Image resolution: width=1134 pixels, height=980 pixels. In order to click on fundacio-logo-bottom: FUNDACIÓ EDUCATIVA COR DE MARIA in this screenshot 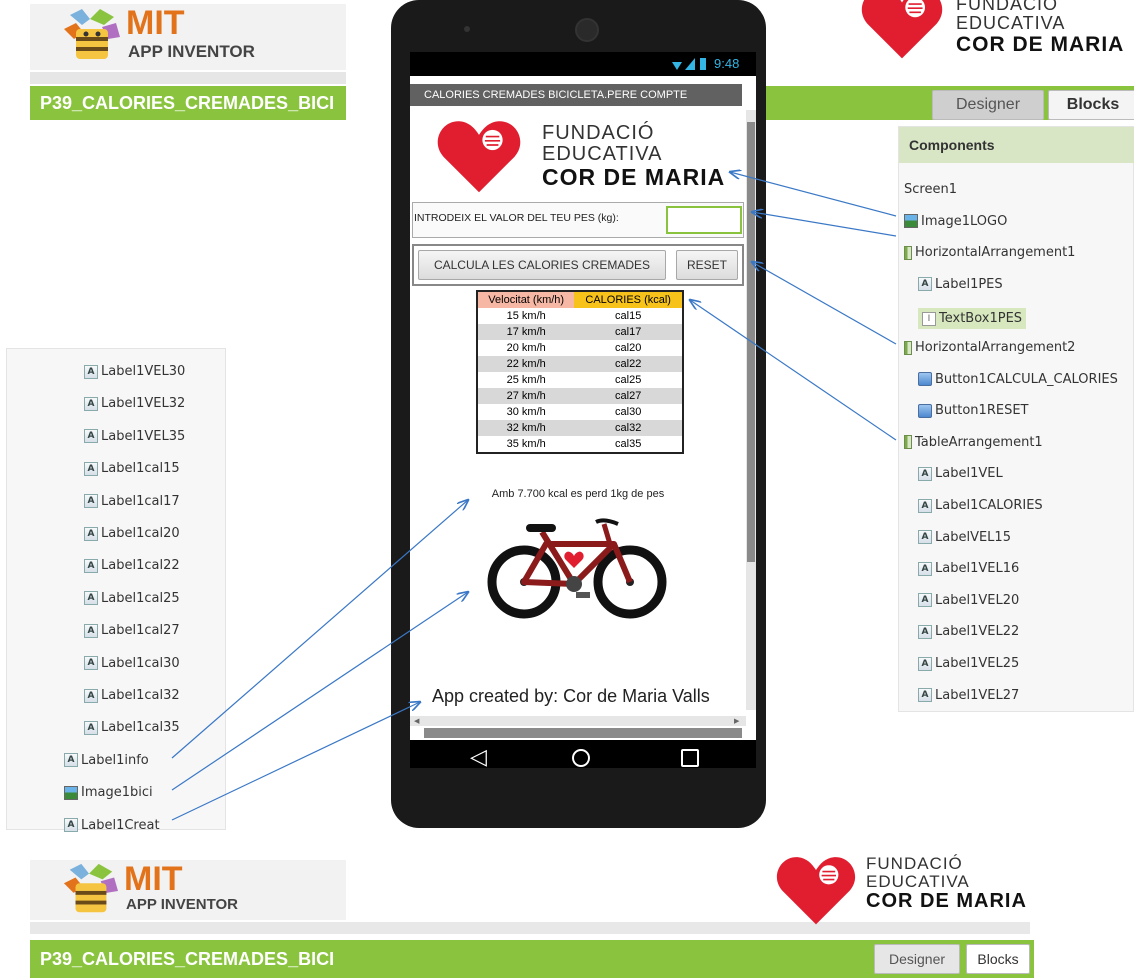, I will do `click(916, 890)`.